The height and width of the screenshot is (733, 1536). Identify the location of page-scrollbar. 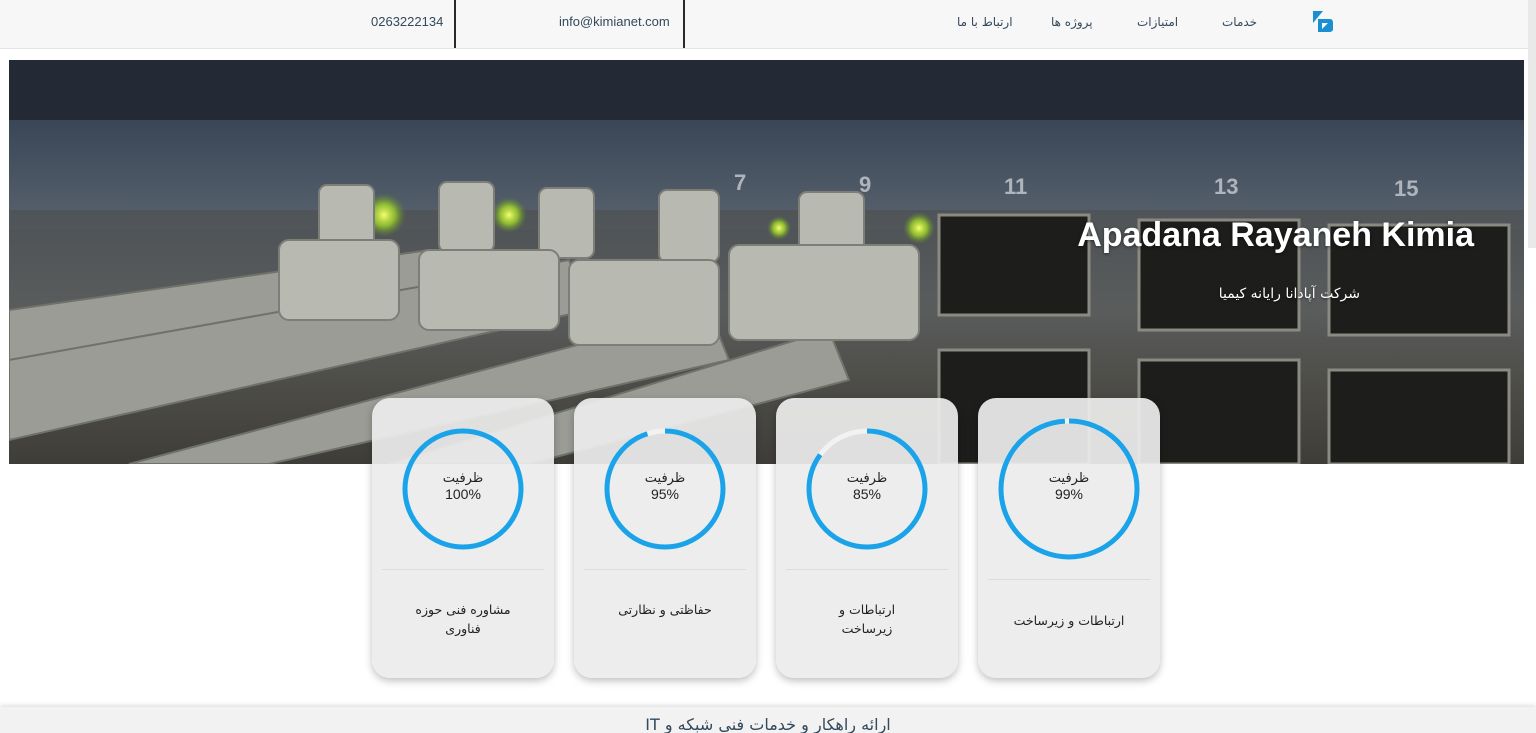
(1532, 124).